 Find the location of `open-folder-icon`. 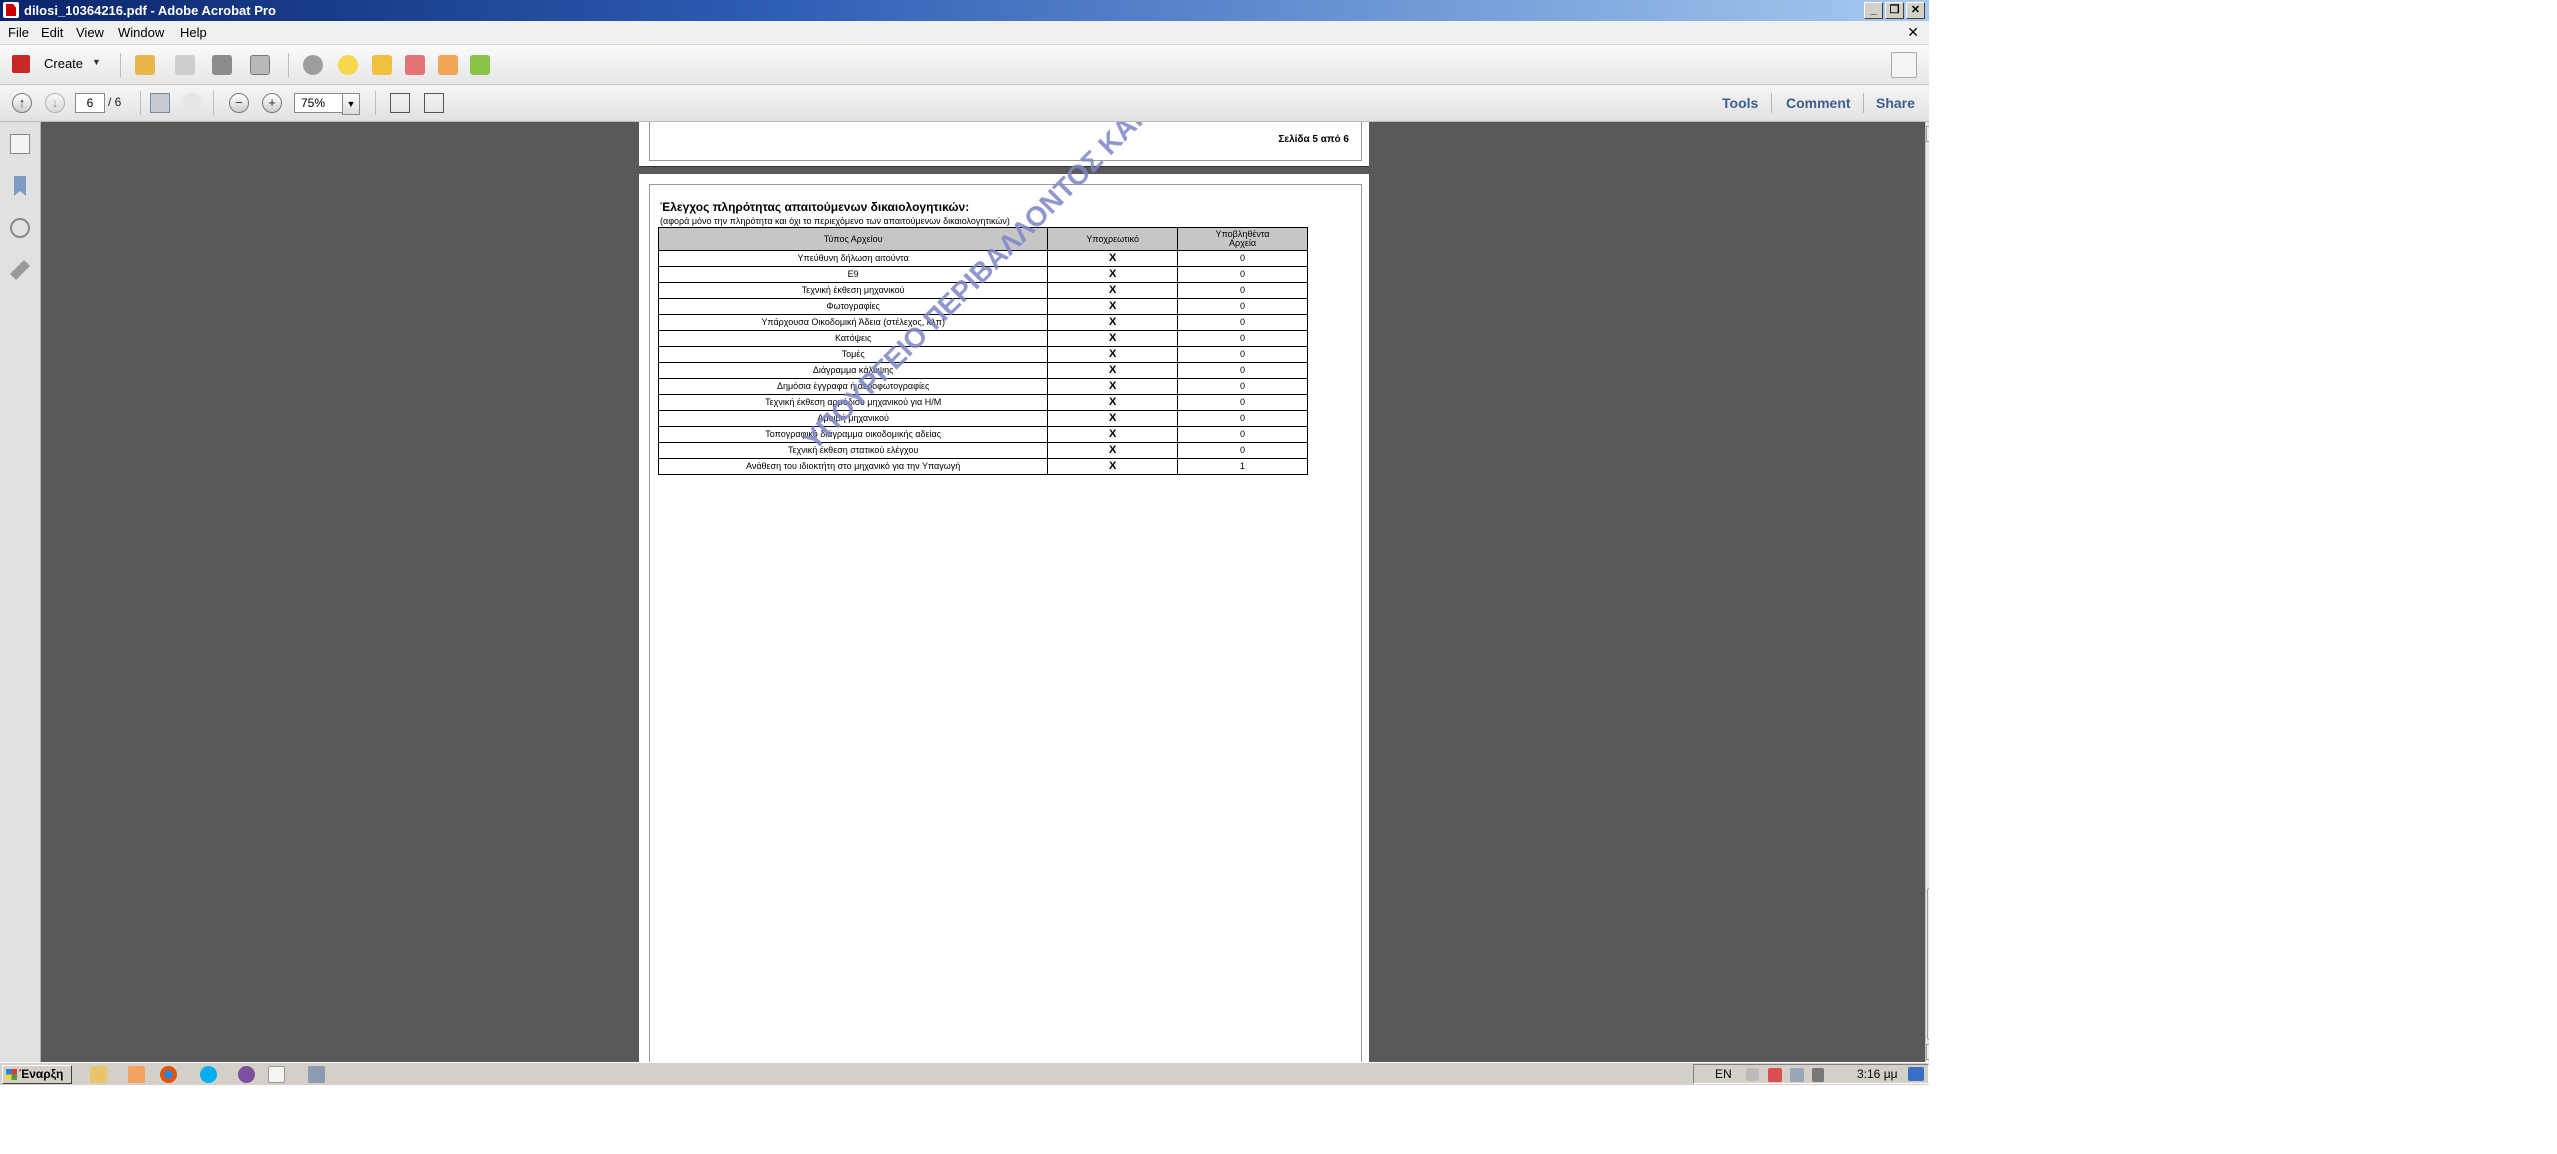

open-folder-icon is located at coordinates (145, 65).